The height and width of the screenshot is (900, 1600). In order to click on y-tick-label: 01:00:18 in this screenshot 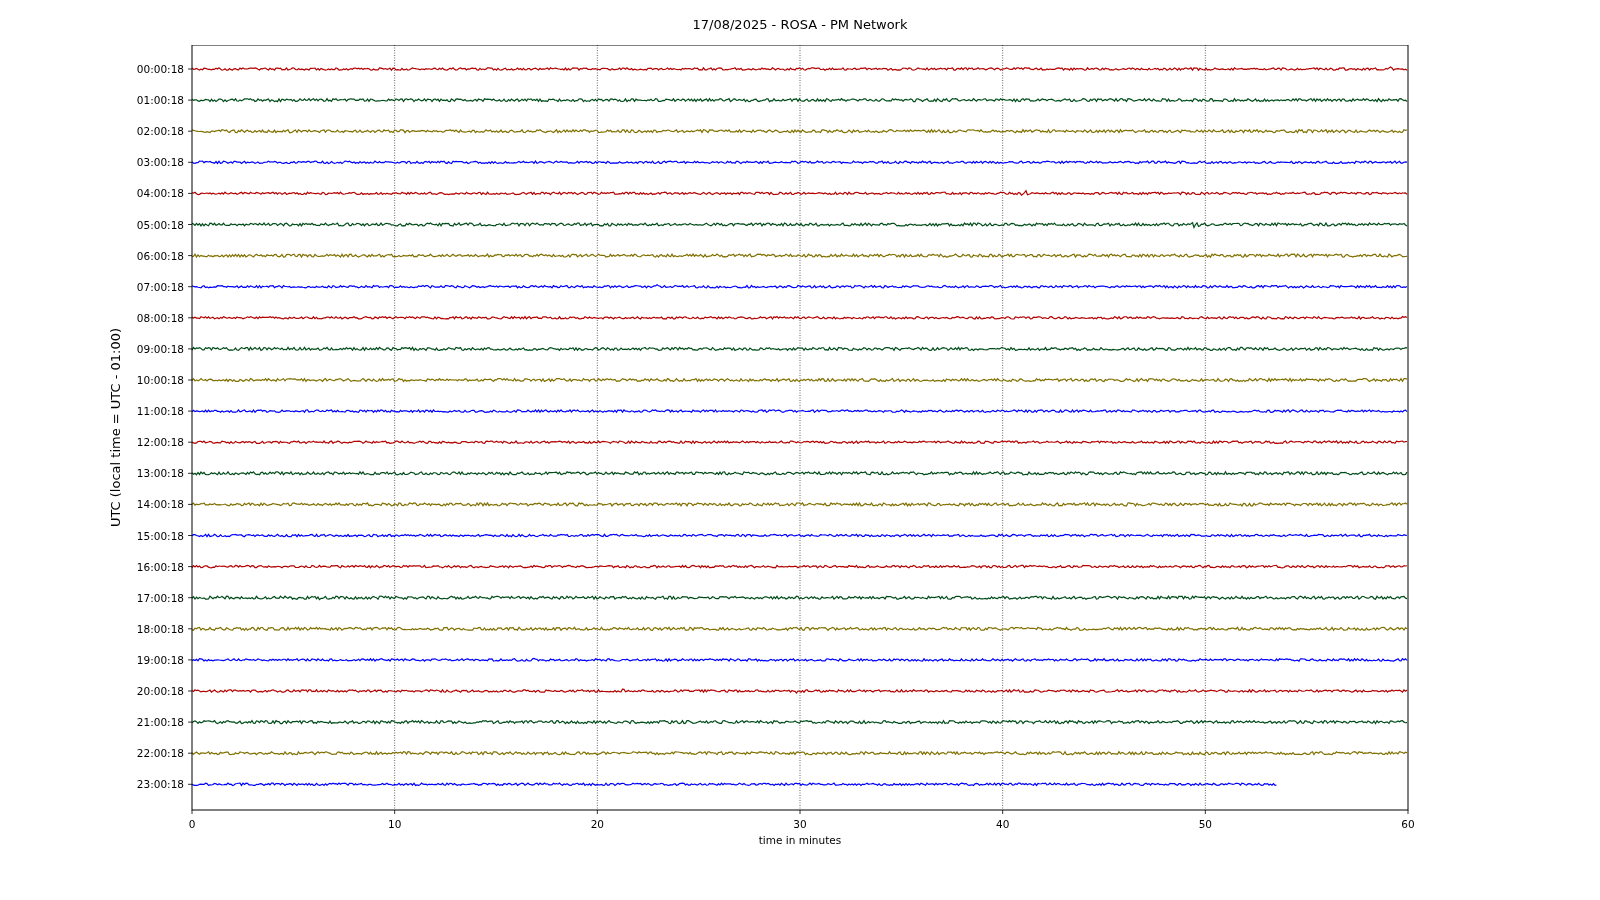, I will do `click(160, 100)`.